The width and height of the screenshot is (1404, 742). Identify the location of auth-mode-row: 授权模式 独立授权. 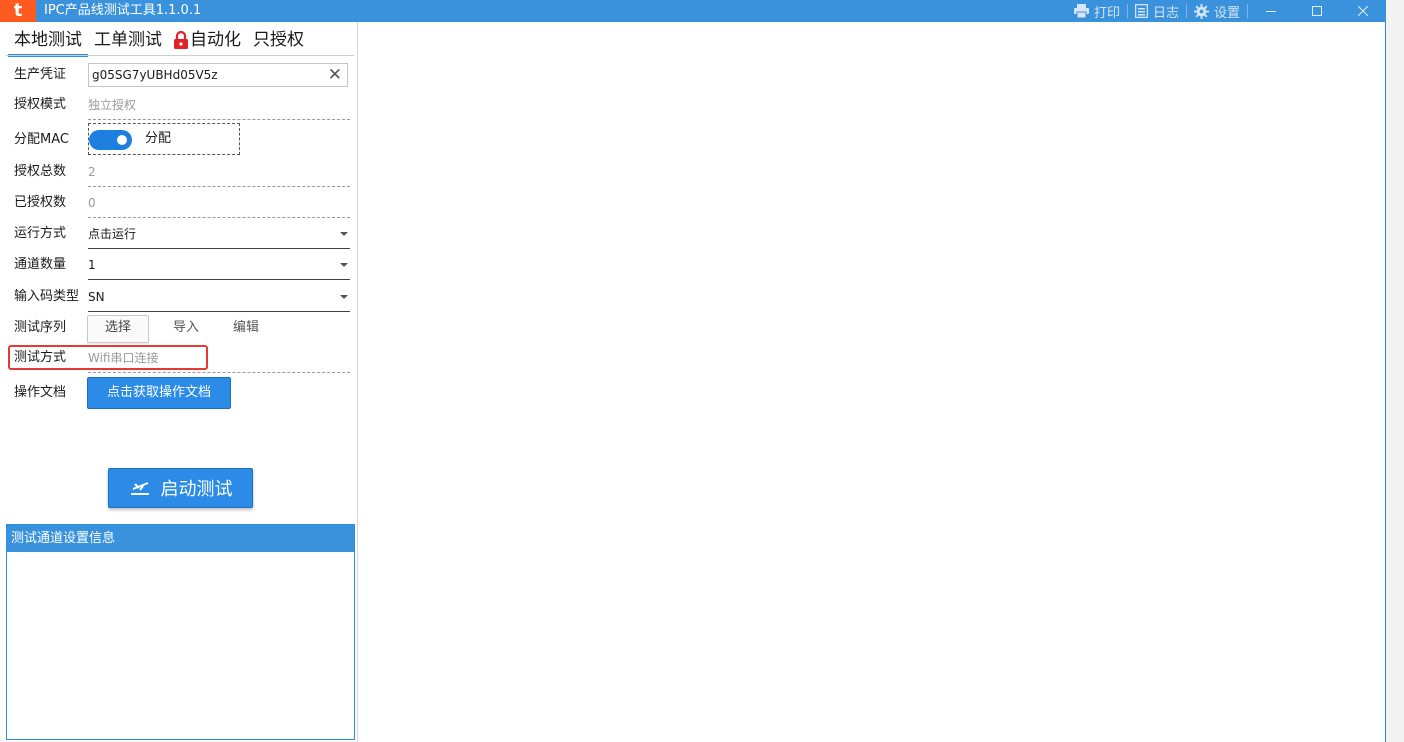
(182, 105).